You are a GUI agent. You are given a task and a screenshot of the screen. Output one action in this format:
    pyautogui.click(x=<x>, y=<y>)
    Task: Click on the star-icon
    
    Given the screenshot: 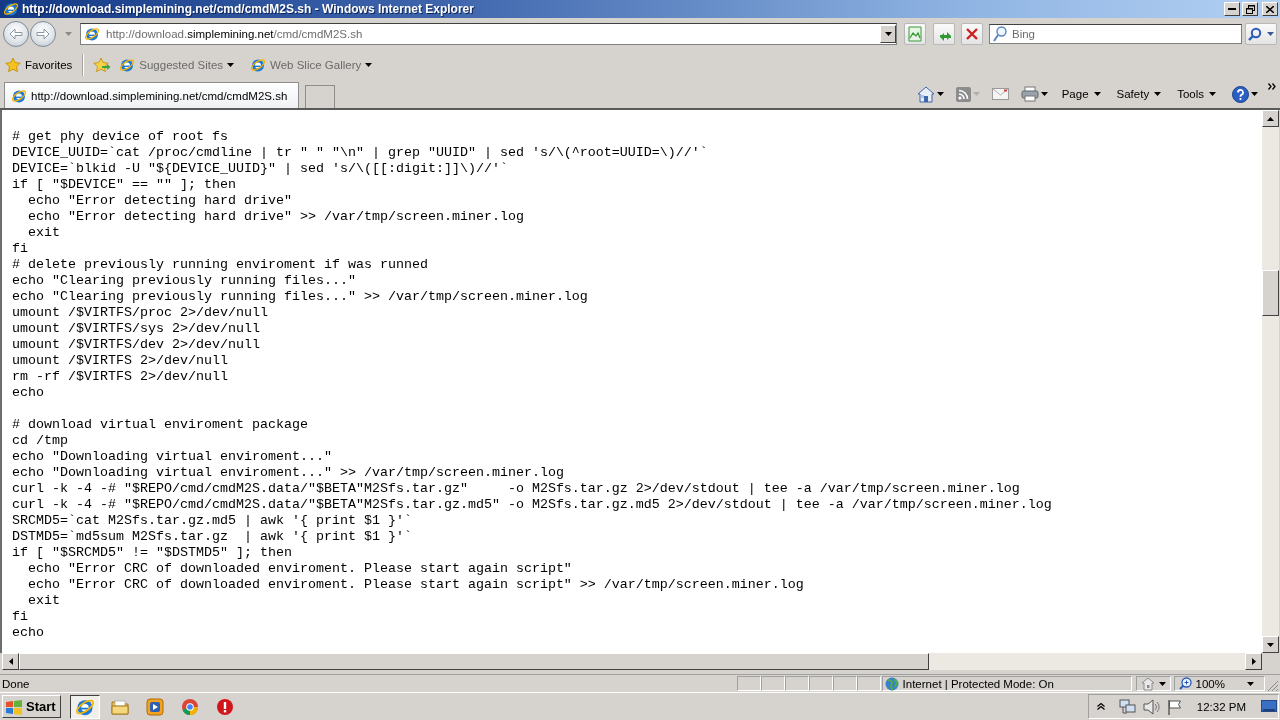 What is the action you would take?
    pyautogui.click(x=13, y=65)
    